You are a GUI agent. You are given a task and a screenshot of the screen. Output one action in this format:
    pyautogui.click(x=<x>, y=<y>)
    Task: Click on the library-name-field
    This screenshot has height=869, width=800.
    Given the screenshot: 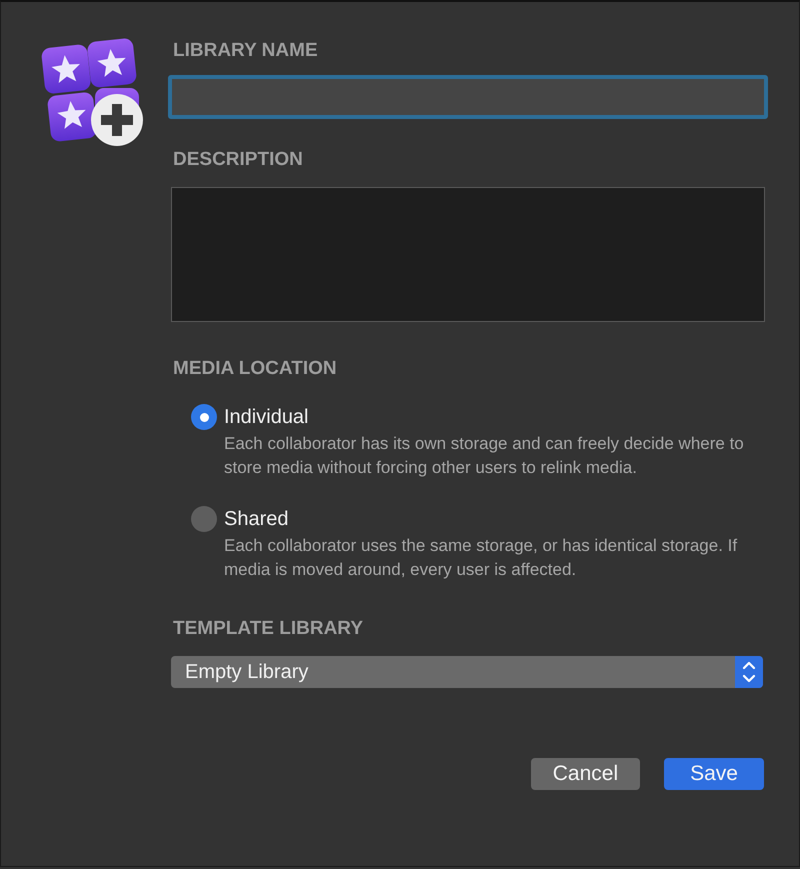 What is the action you would take?
    pyautogui.click(x=468, y=97)
    